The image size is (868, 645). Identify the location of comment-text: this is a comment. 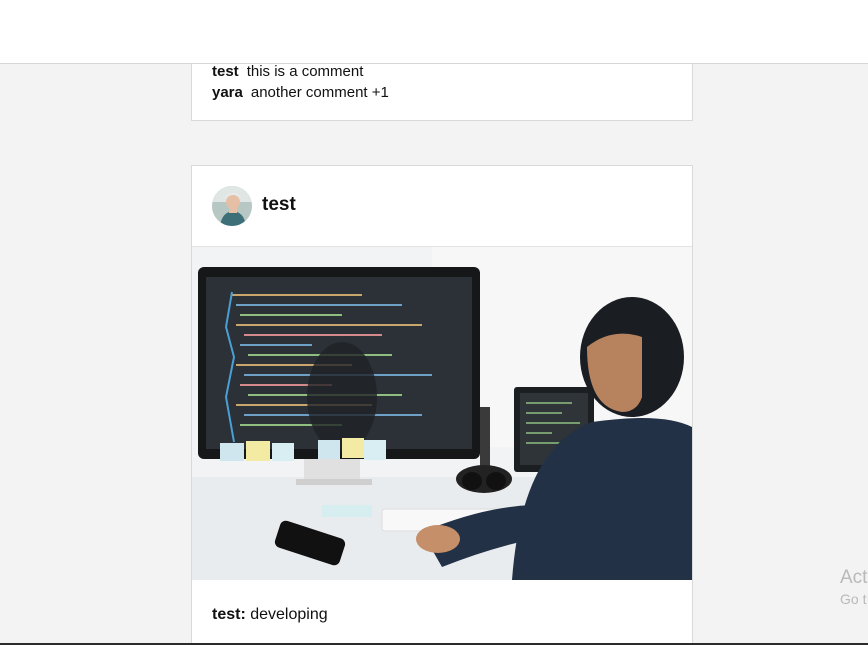
(305, 71).